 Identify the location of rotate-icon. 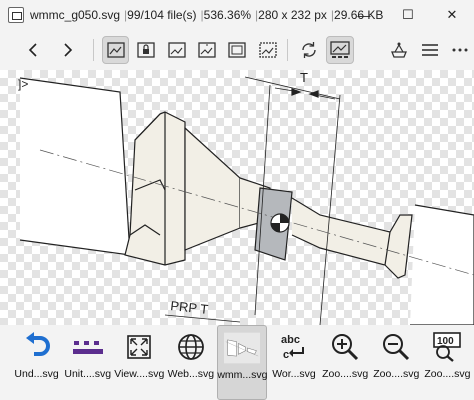
(309, 50).